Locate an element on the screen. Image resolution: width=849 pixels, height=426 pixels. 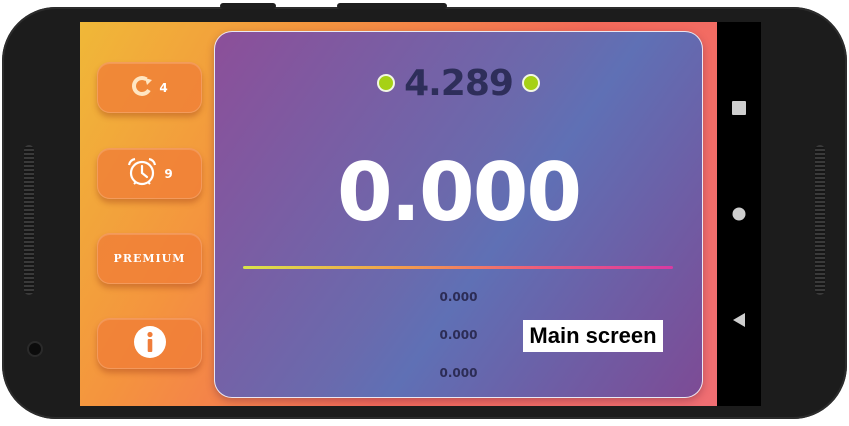
best-time-row: 4.289 is located at coordinates (458, 83).